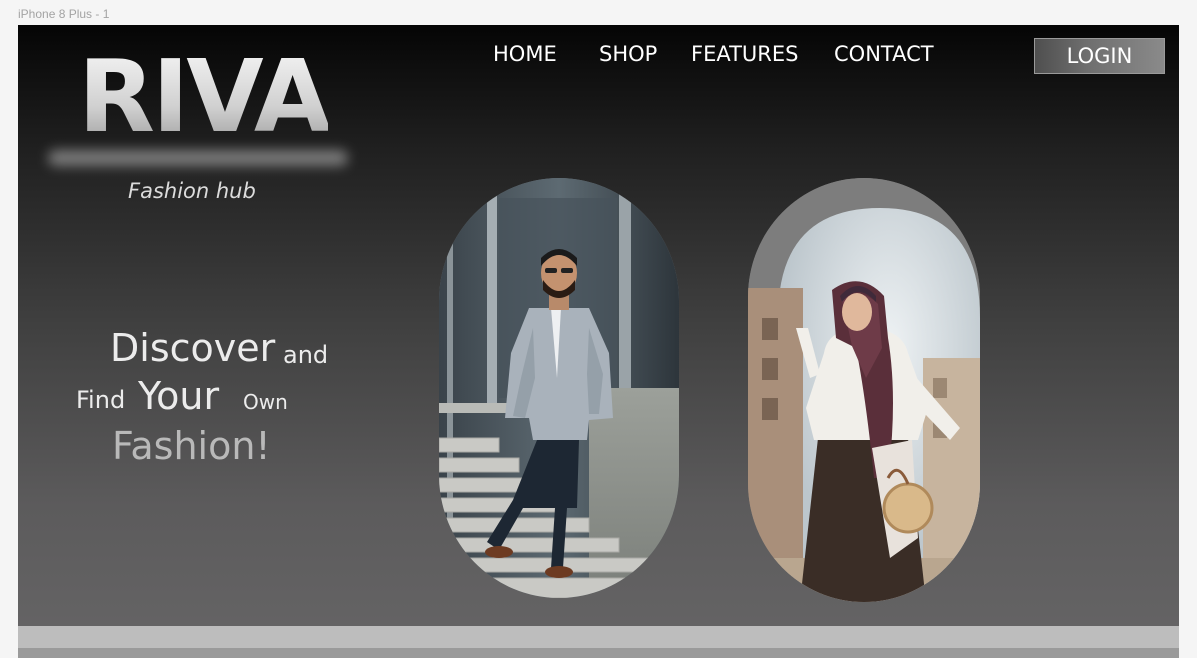 The width and height of the screenshot is (1197, 658). What do you see at coordinates (265, 402) in the screenshot?
I see `headline-own: Own` at bounding box center [265, 402].